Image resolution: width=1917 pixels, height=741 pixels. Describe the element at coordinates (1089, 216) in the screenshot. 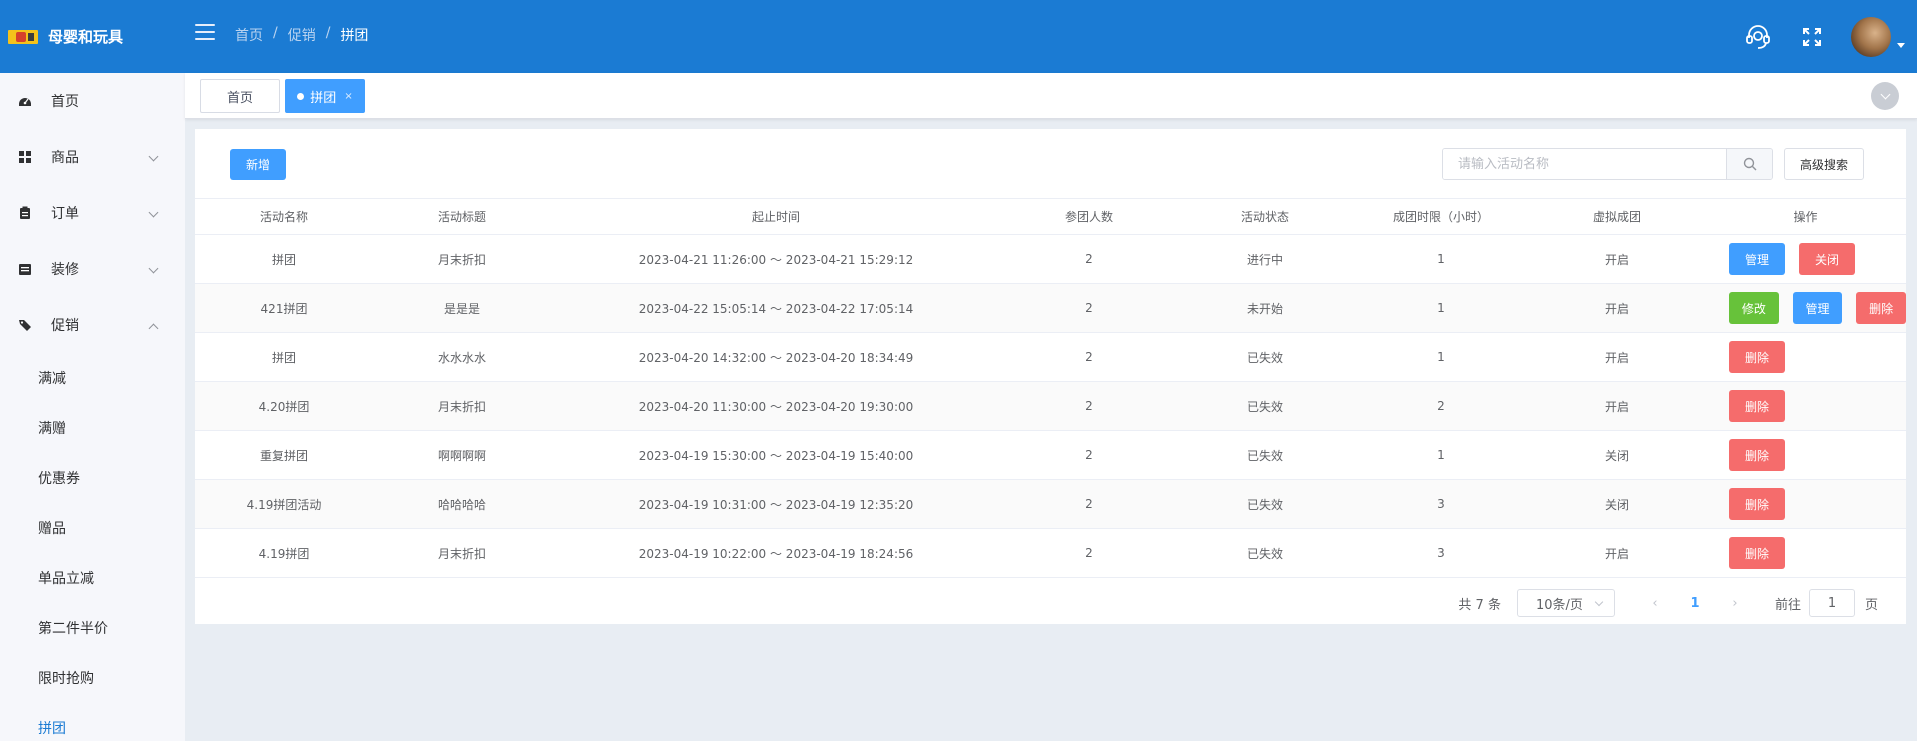

I see `column-header: 参团人数` at that location.